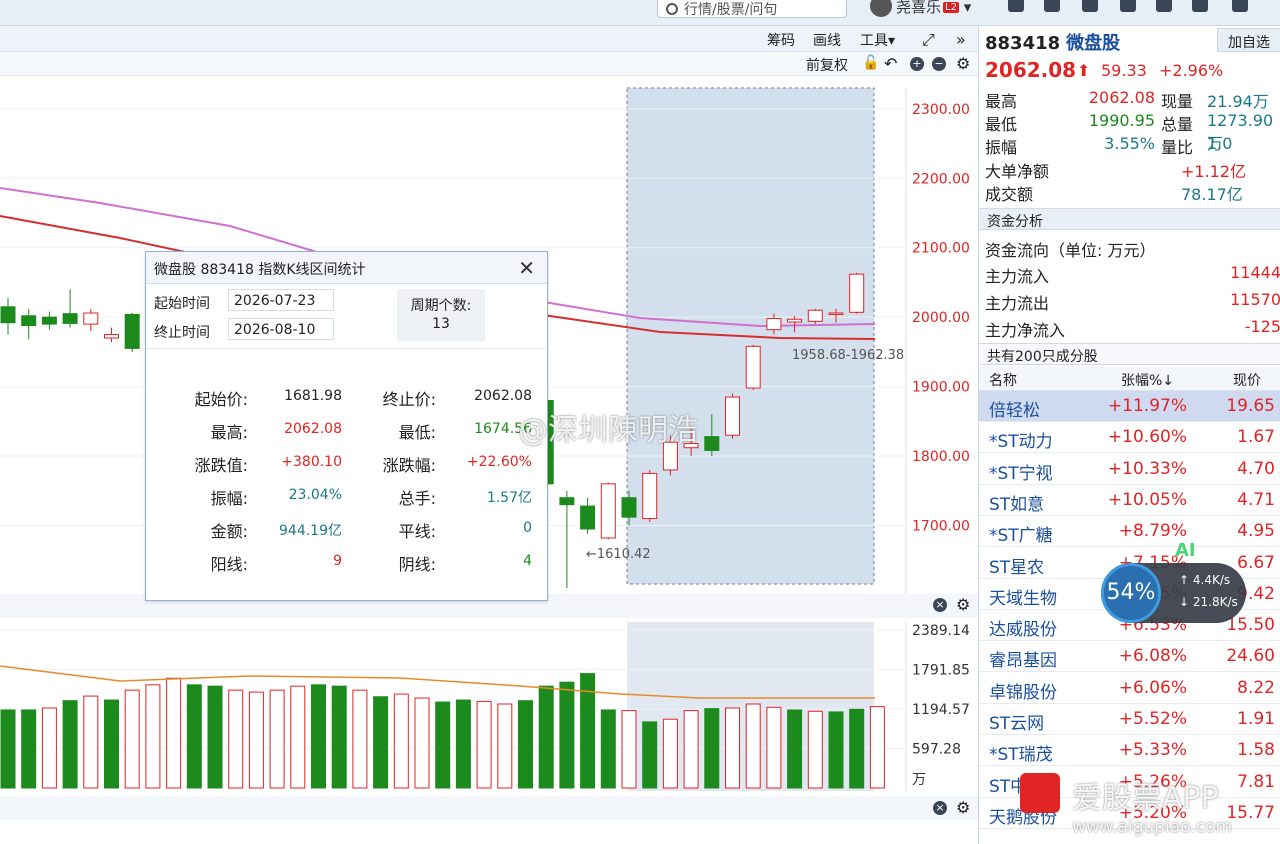  What do you see at coordinates (527, 528) in the screenshot?
I see `stat-value: 0` at bounding box center [527, 528].